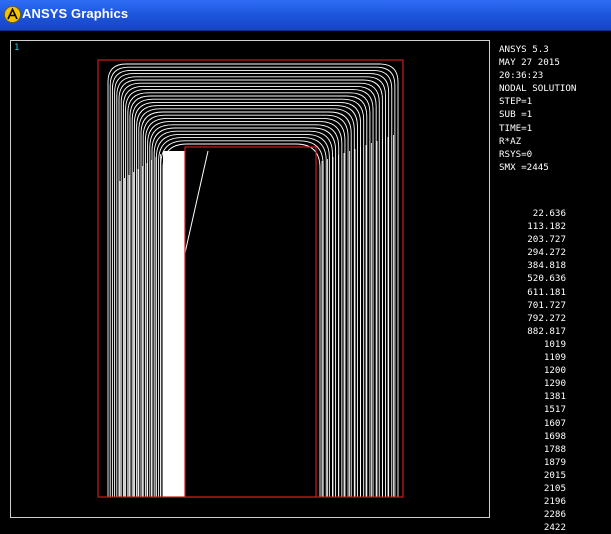 This screenshot has width=611, height=534. I want to click on legend-value: 1019, so click(554, 344).